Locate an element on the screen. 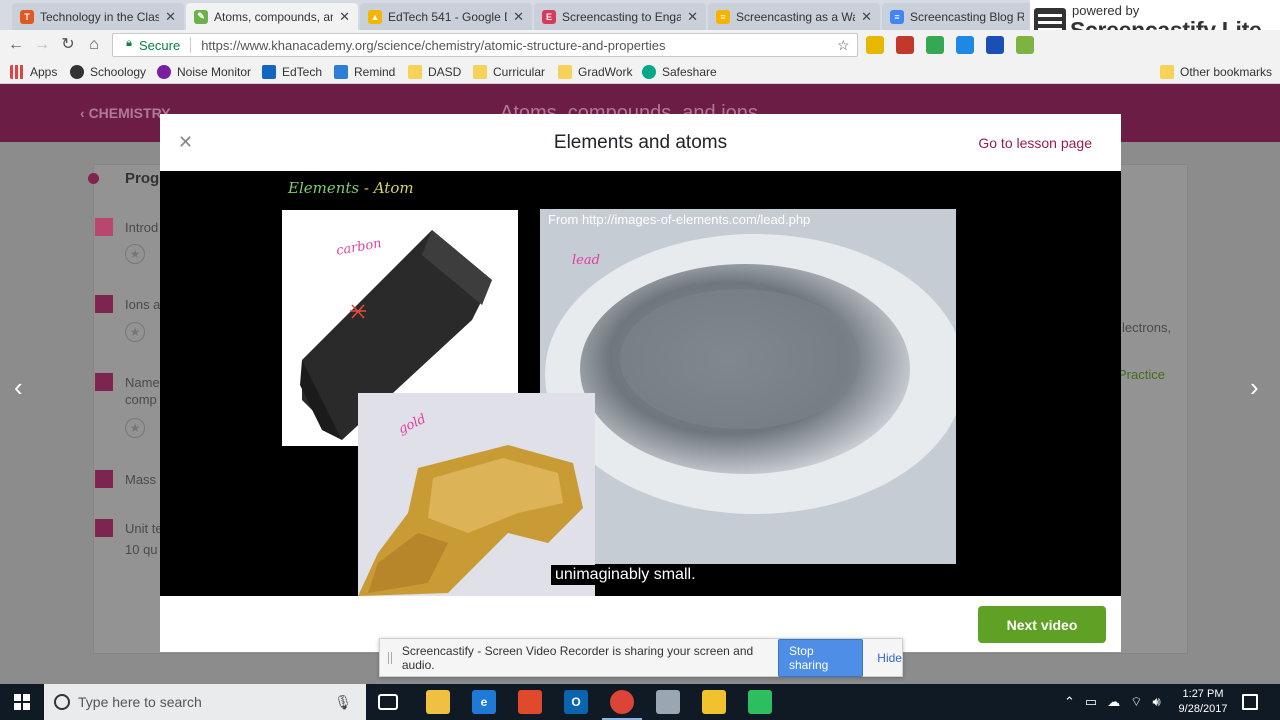 The height and width of the screenshot is (720, 1280). browser-tab: ▲ EdTech 541 - Google Dr ✕ is located at coordinates (446, 16).